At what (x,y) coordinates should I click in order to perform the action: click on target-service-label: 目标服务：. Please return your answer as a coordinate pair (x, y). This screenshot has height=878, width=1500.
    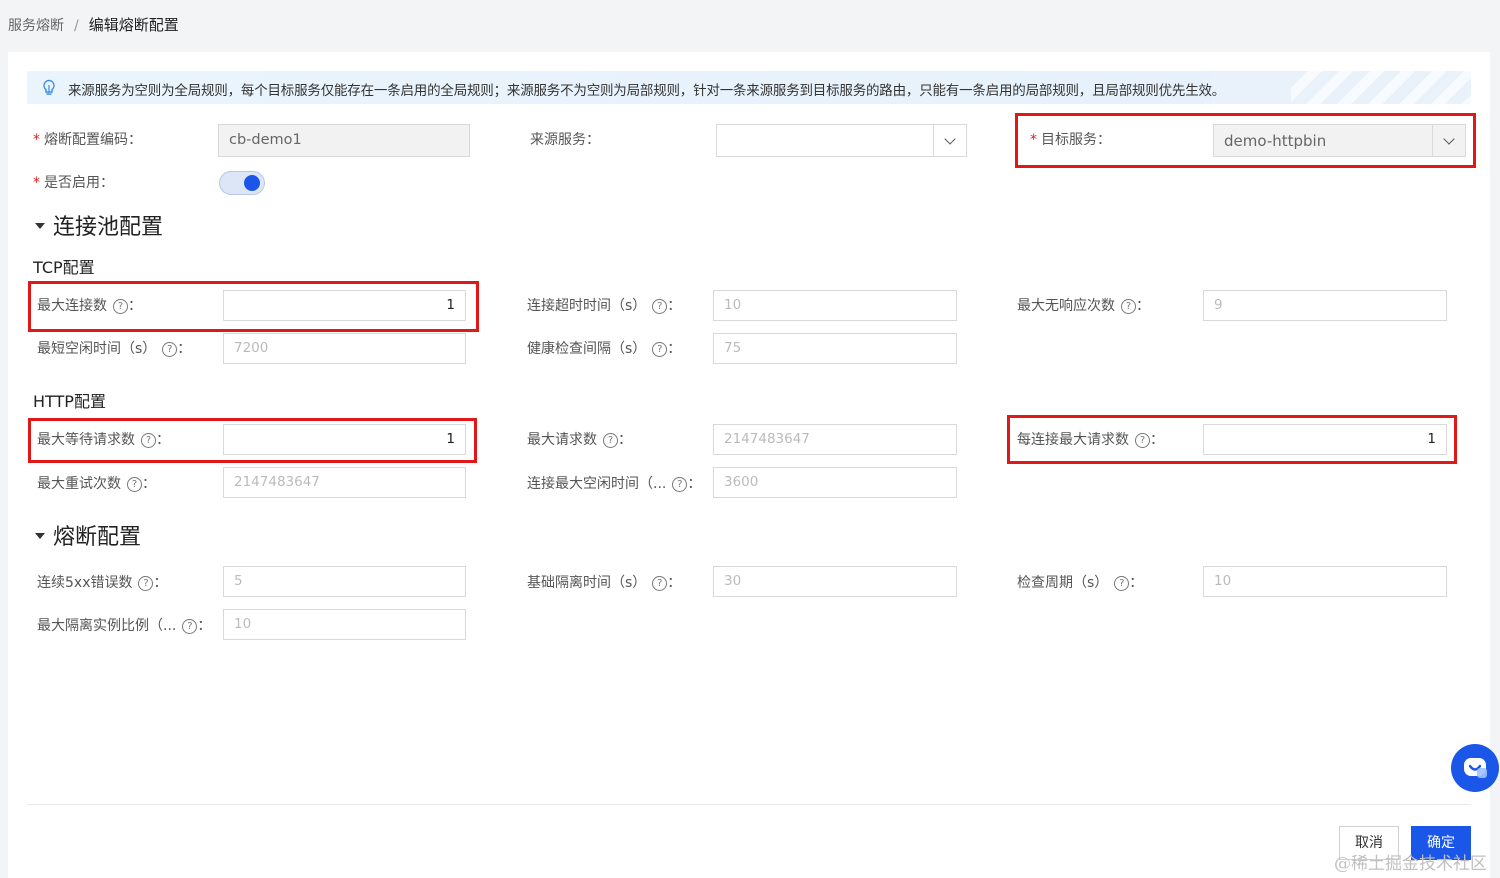
    Looking at the image, I should click on (1070, 140).